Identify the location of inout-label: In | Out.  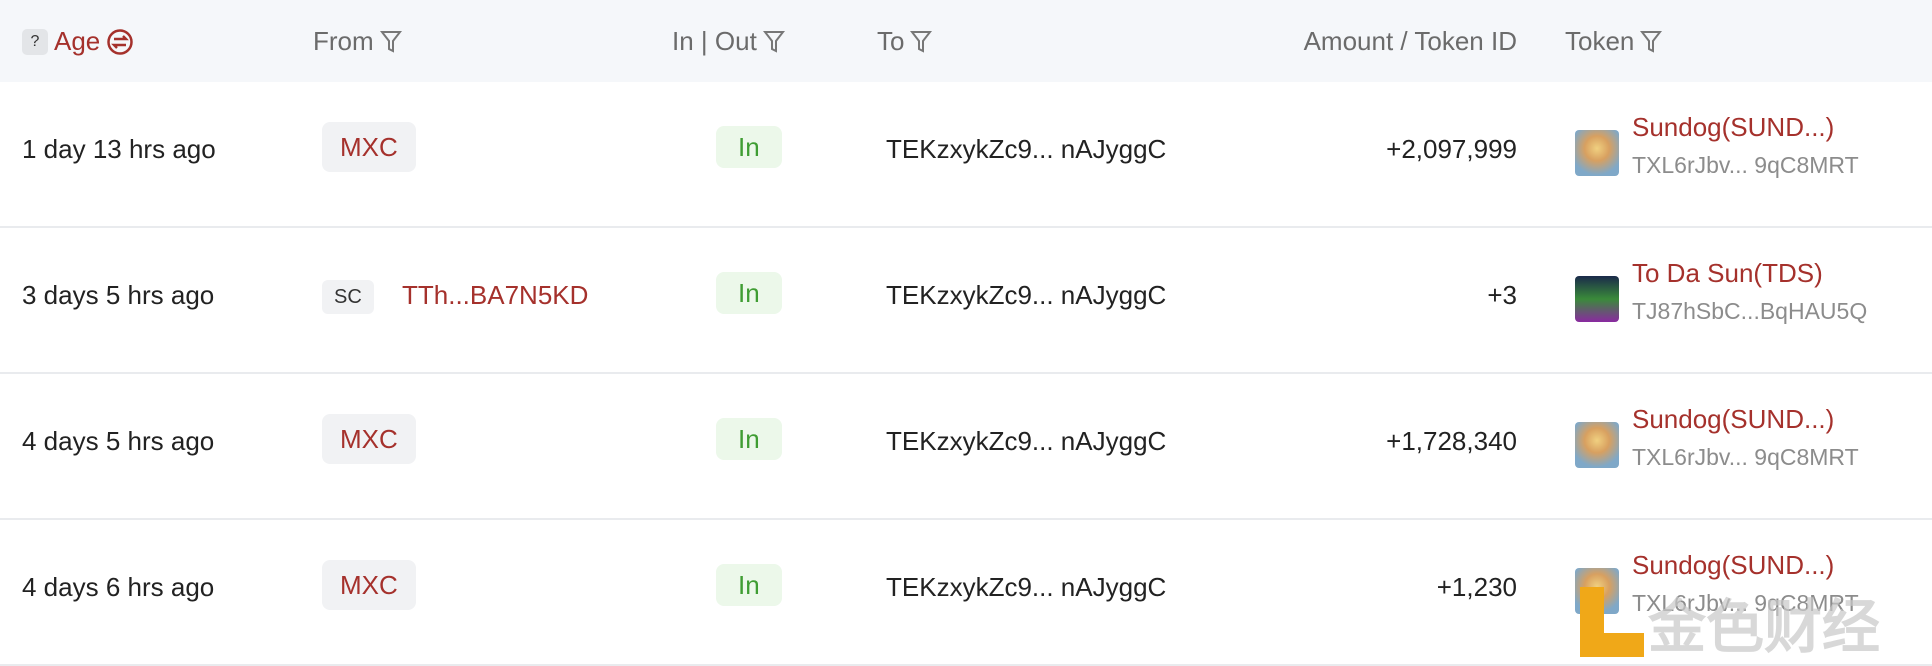
(714, 41).